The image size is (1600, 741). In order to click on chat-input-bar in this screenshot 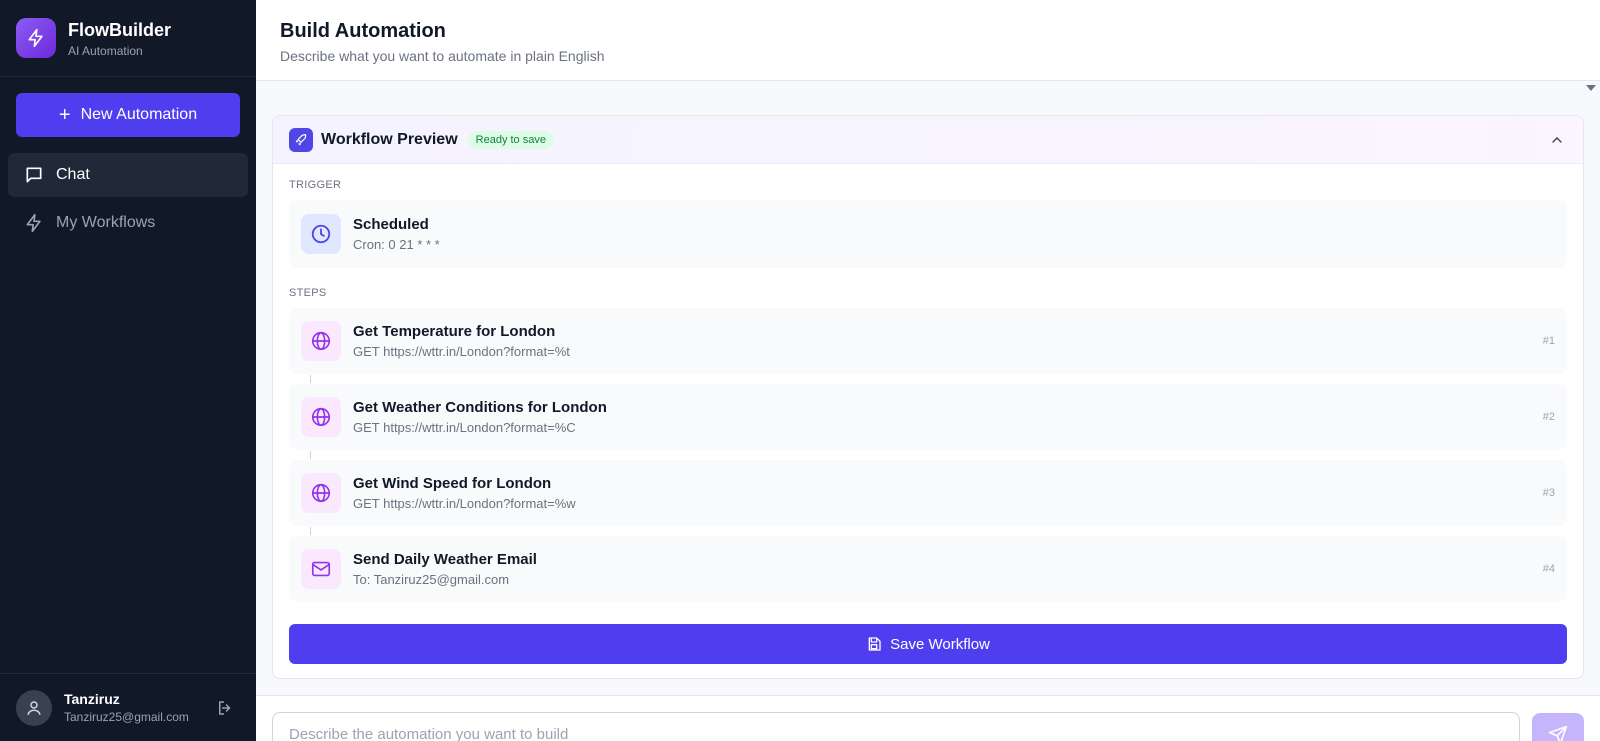, I will do `click(928, 718)`.